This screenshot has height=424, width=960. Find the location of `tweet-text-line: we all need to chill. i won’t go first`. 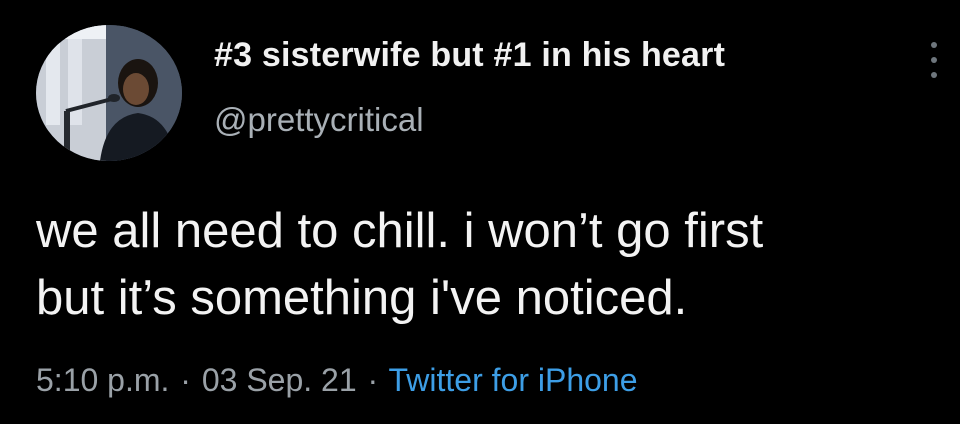

tweet-text-line: we all need to chill. i won’t go first is located at coordinates (400, 231).